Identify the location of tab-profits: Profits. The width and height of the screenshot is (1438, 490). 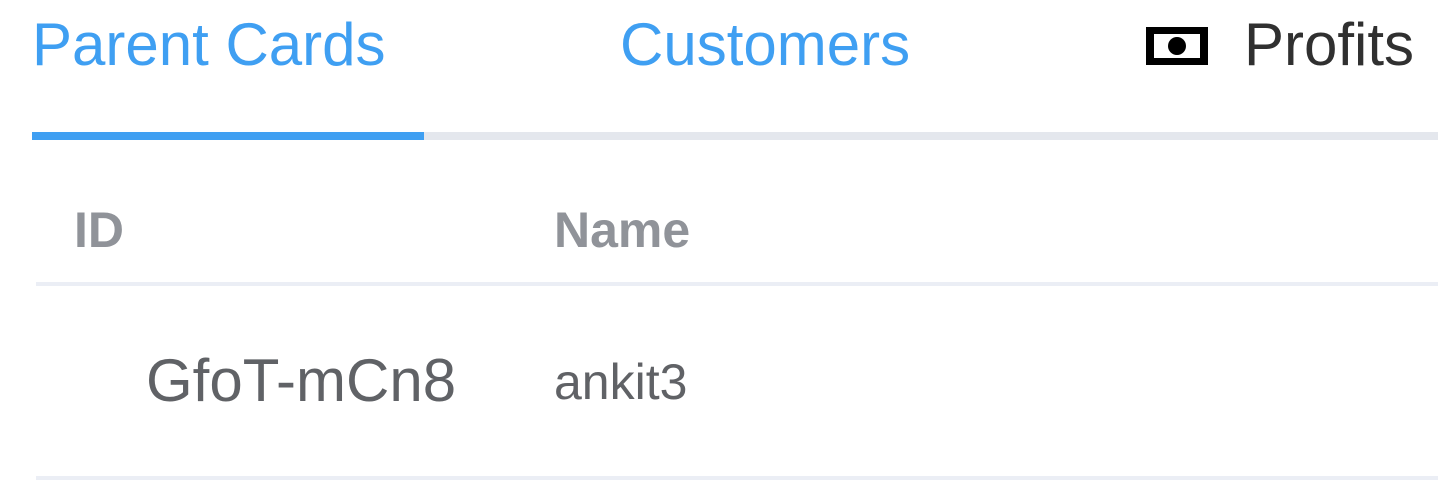
(1280, 45).